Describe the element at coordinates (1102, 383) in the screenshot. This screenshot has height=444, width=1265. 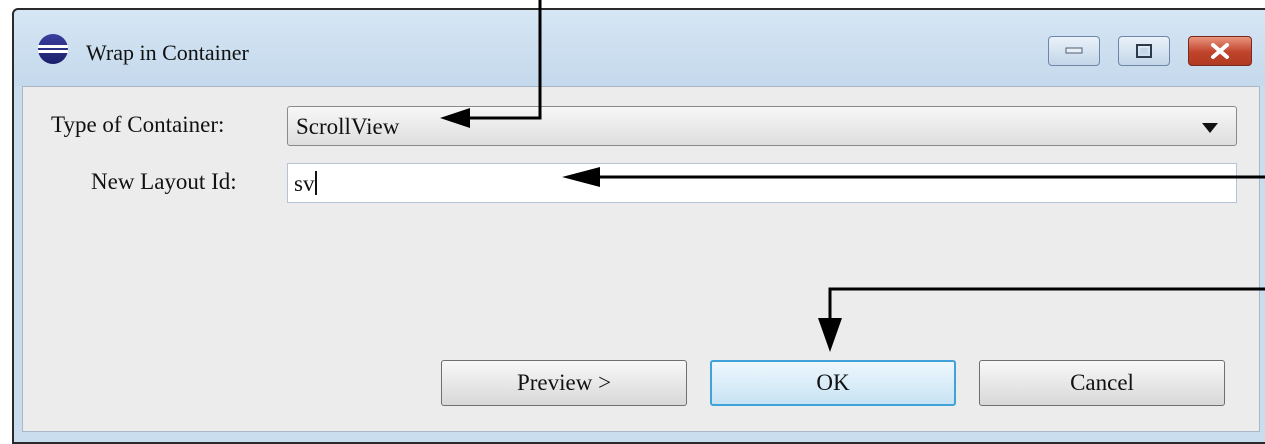
I see `cancel-button: Cancel` at that location.